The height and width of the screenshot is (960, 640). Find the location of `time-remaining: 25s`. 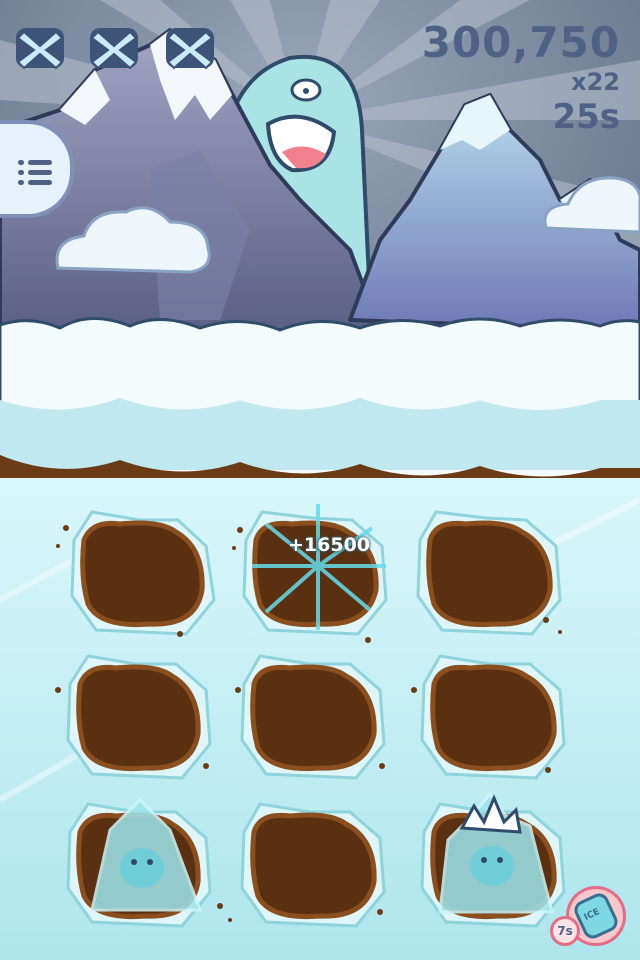

time-remaining: 25s is located at coordinates (586, 117).